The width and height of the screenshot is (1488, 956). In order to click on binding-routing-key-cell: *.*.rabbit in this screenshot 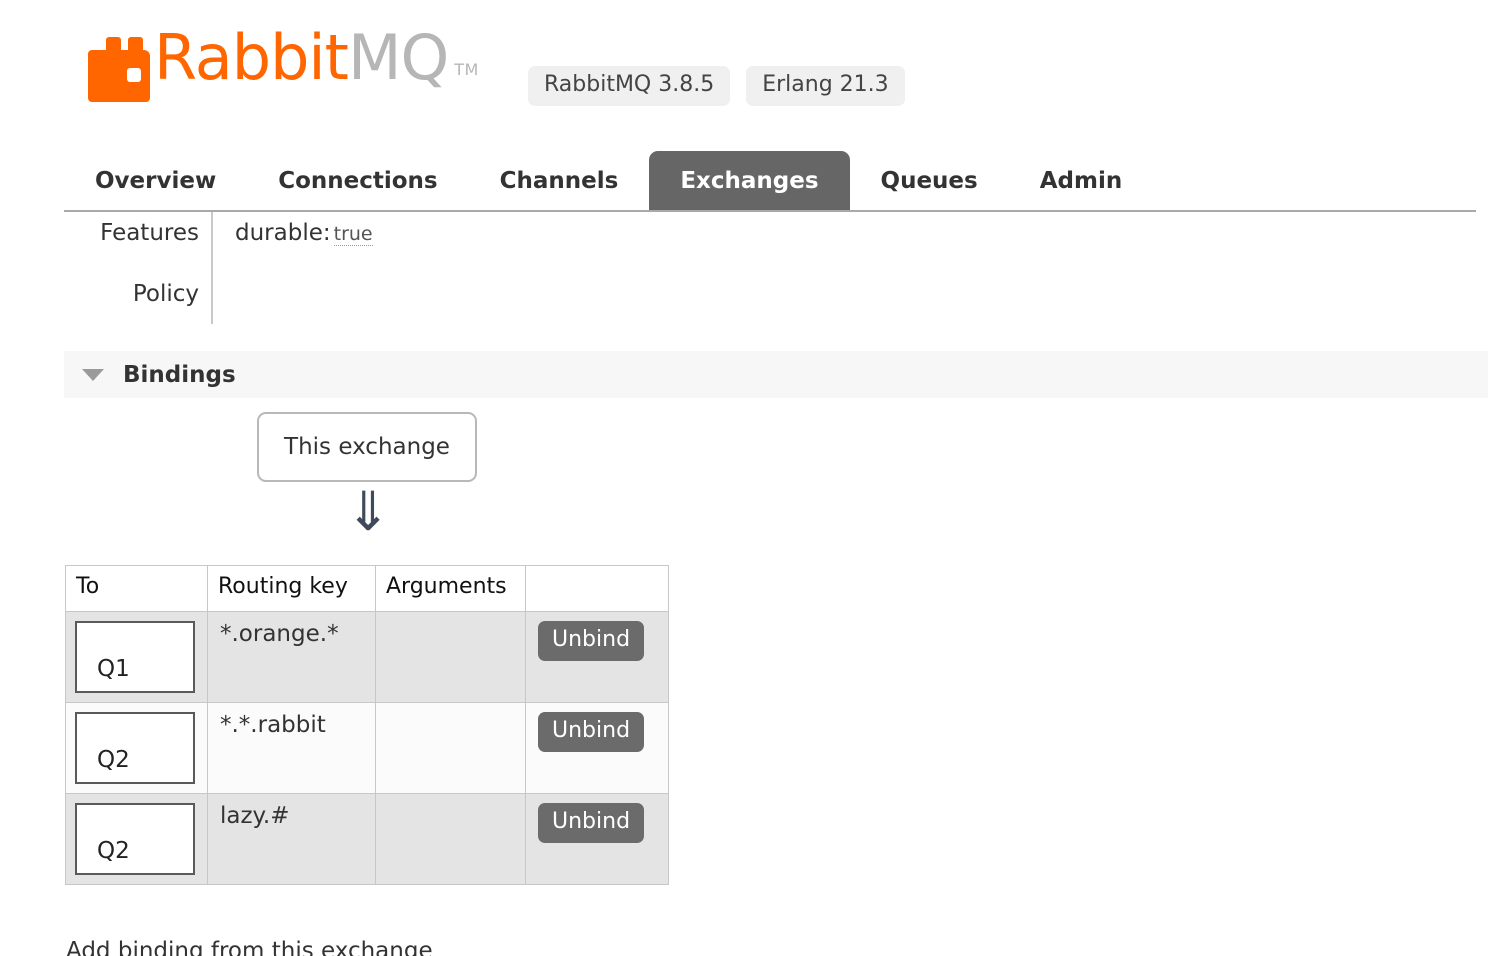, I will do `click(291, 748)`.